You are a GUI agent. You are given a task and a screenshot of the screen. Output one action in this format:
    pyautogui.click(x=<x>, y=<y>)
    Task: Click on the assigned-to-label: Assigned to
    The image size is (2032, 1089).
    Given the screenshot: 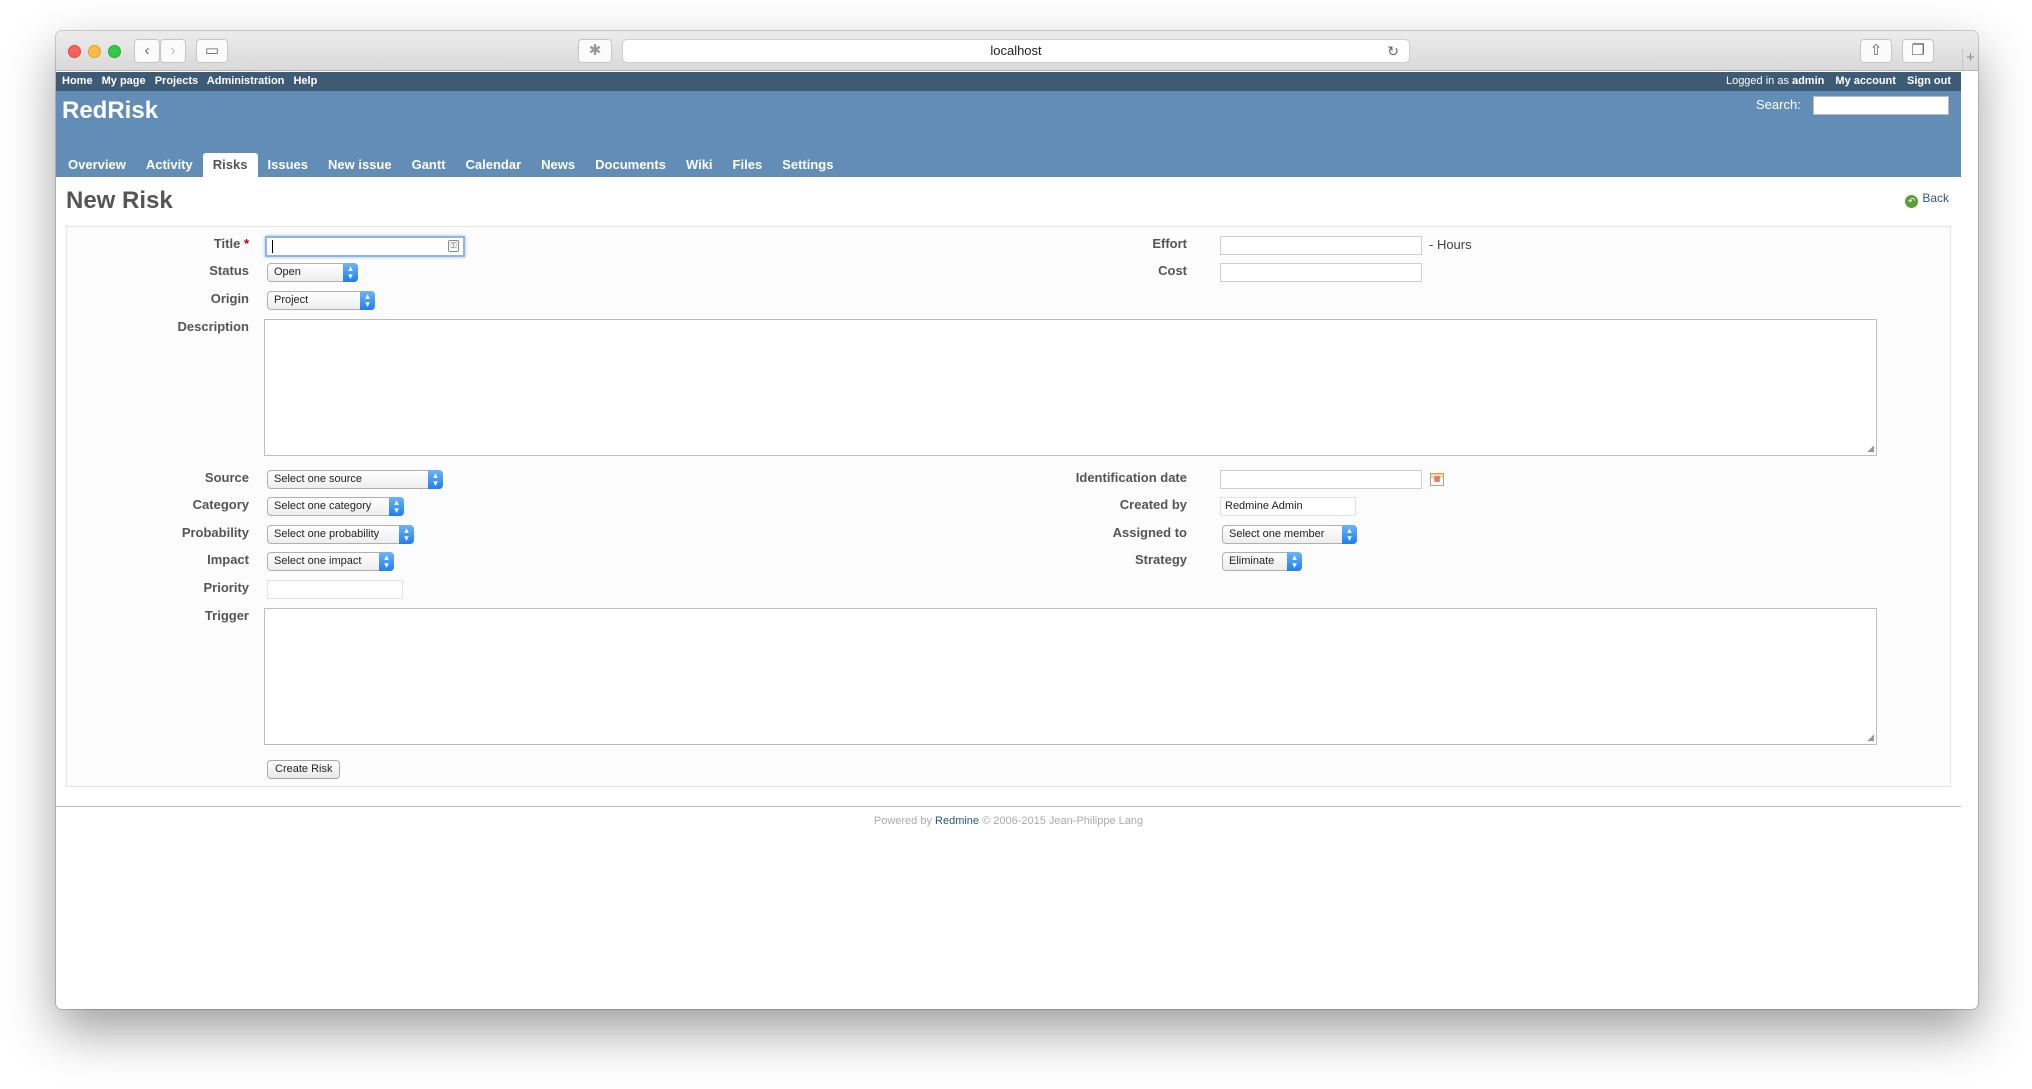 What is the action you would take?
    pyautogui.click(x=1149, y=532)
    